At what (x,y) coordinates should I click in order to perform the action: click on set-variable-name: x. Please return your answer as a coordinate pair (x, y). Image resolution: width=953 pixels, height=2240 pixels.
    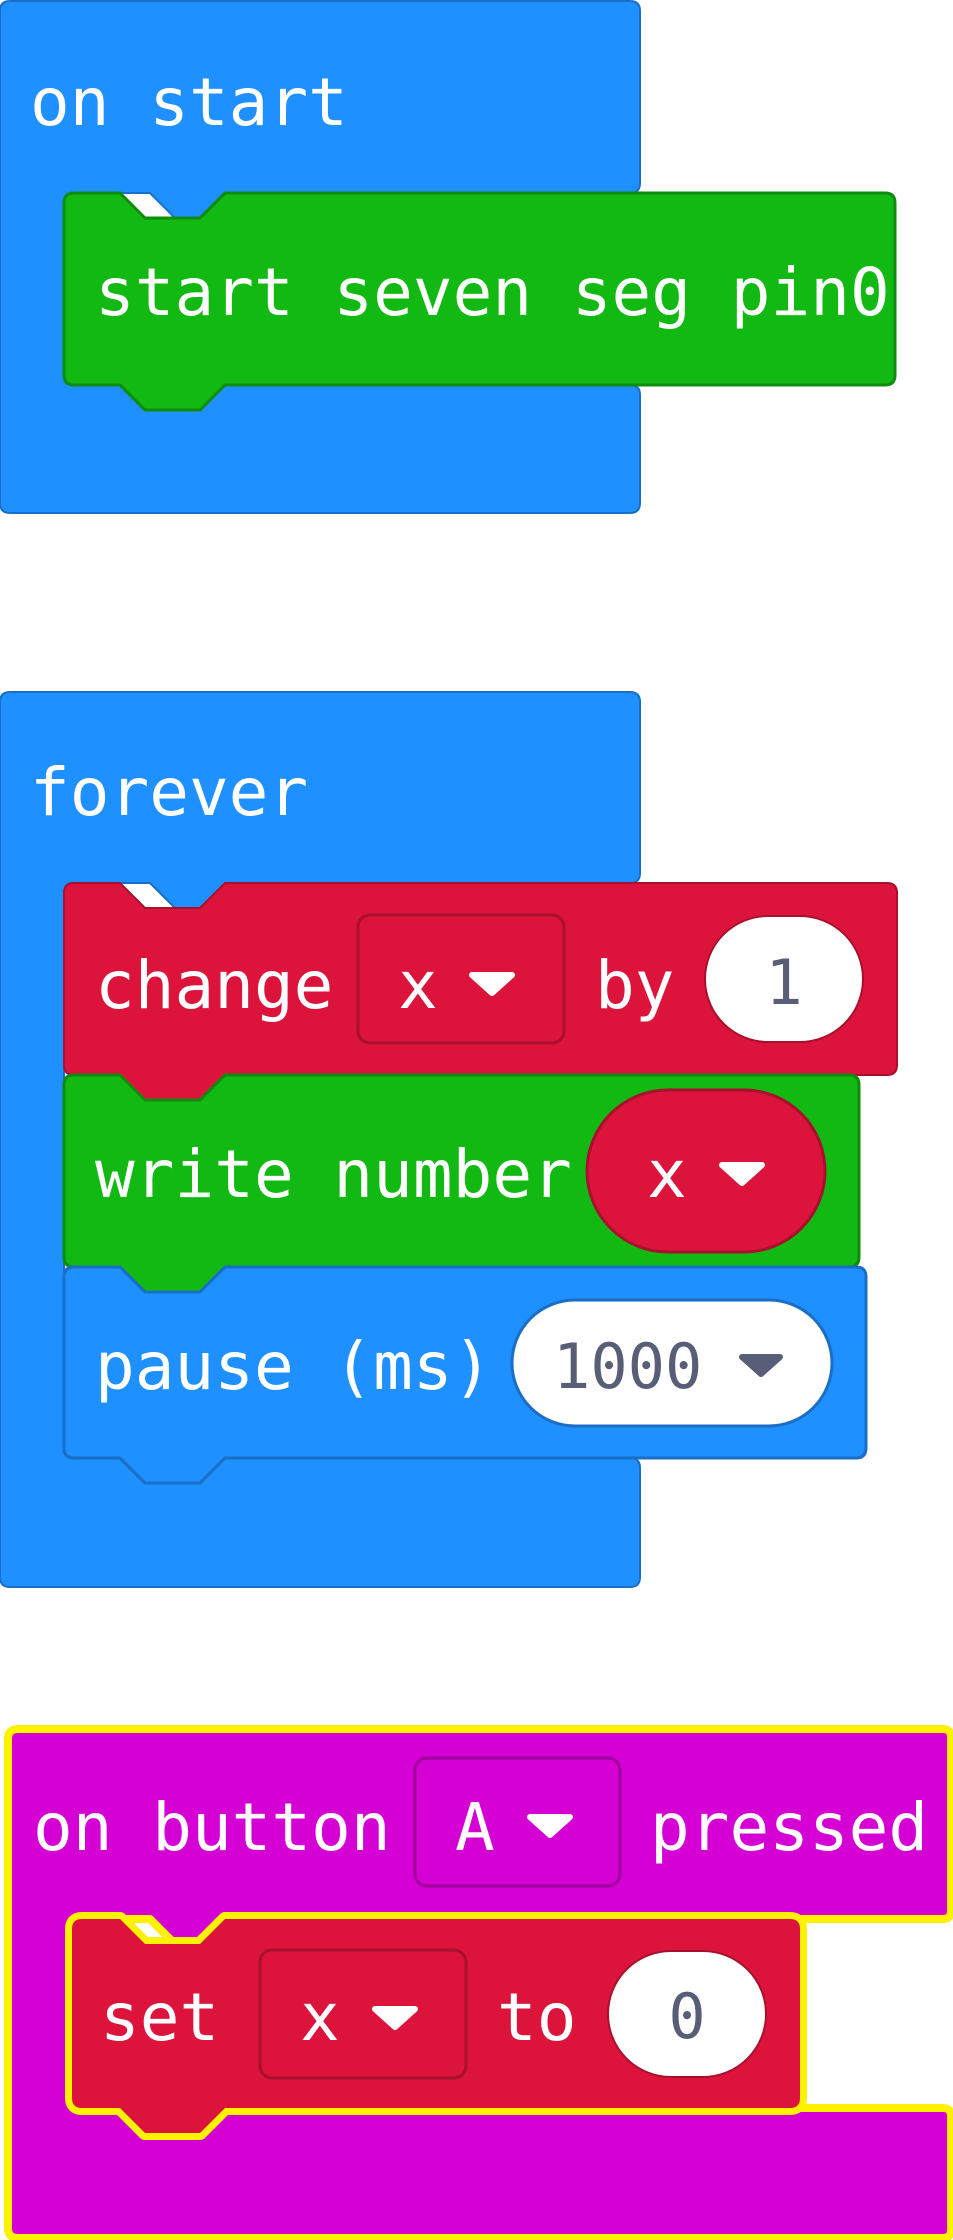
    Looking at the image, I should click on (320, 2017).